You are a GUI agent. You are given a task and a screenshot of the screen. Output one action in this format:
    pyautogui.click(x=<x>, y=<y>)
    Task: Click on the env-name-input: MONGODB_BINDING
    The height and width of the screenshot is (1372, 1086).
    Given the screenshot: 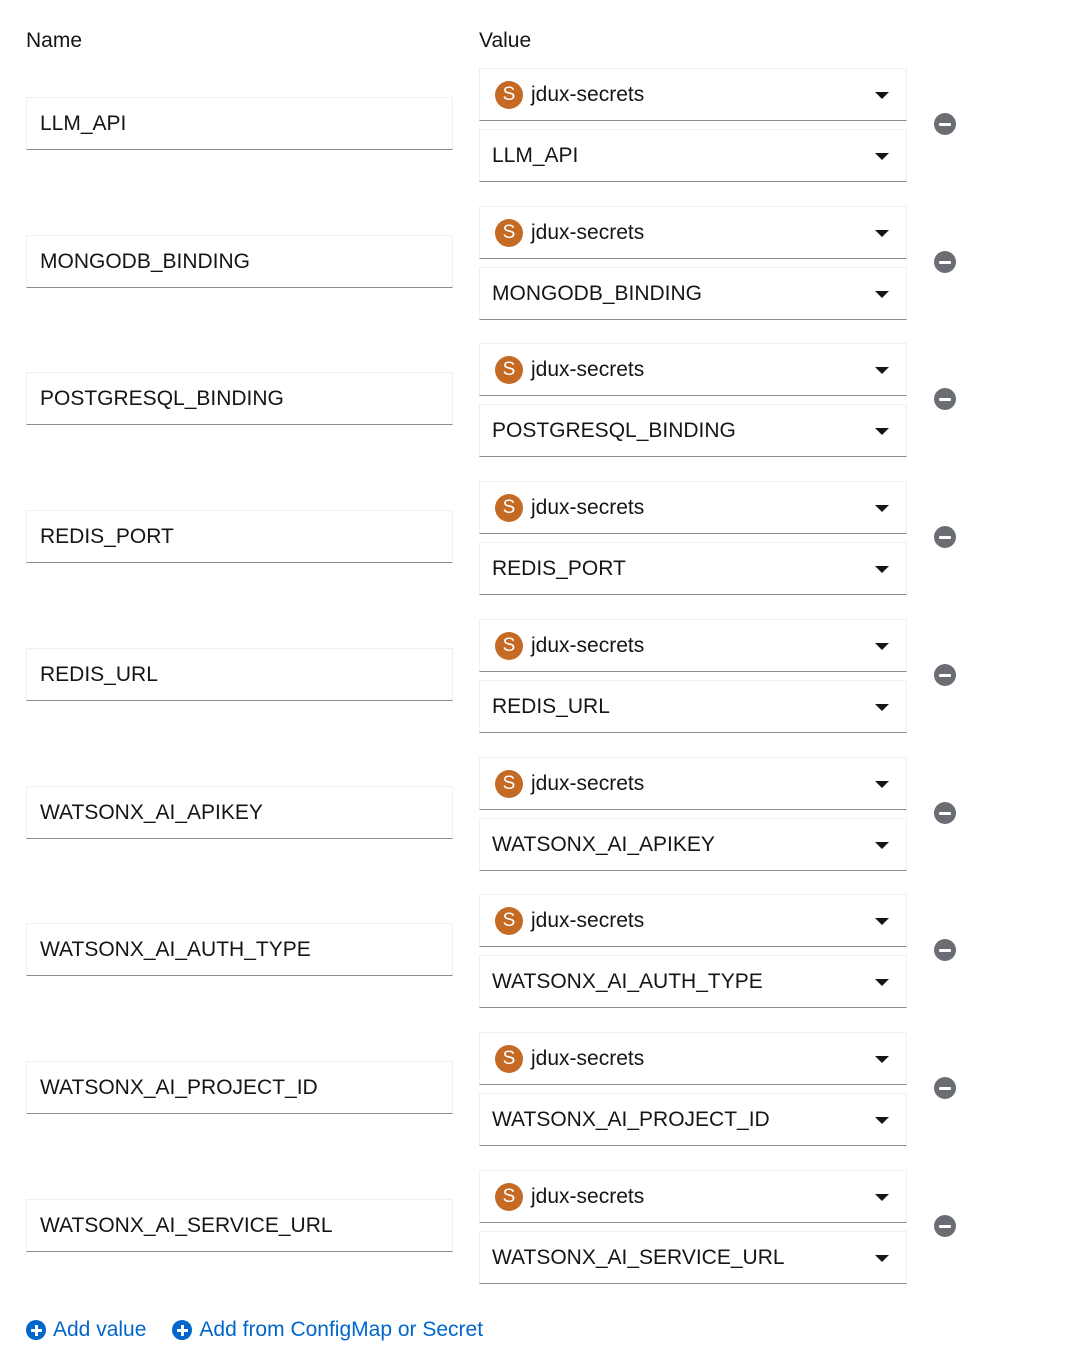 What is the action you would take?
    pyautogui.click(x=239, y=261)
    